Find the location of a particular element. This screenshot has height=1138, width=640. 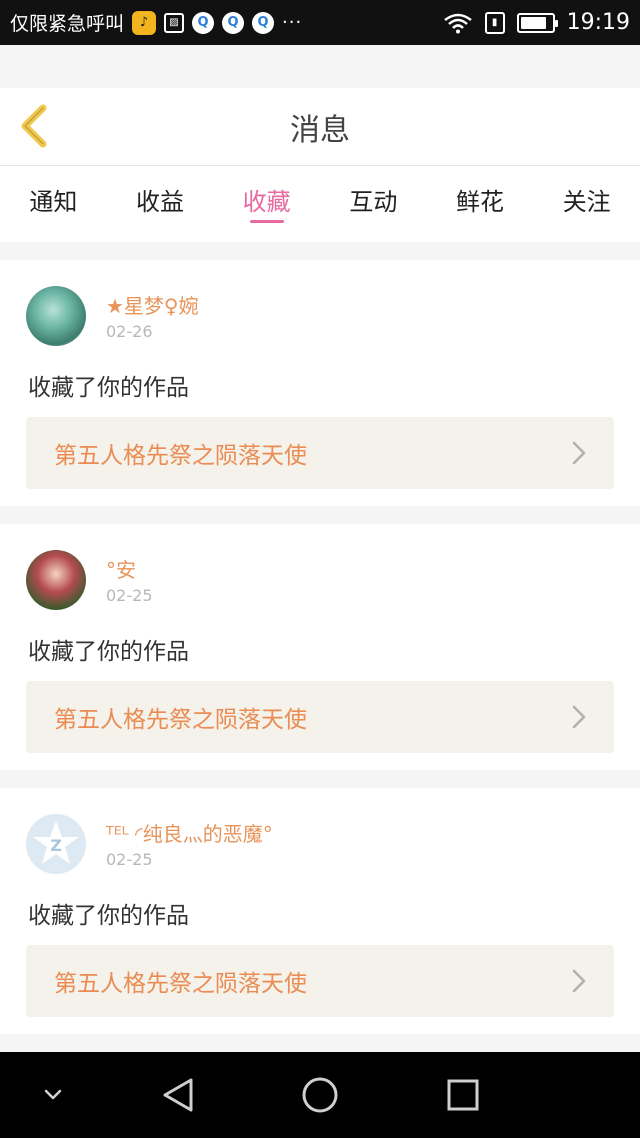

recents-nav-button is located at coordinates (463, 1095).